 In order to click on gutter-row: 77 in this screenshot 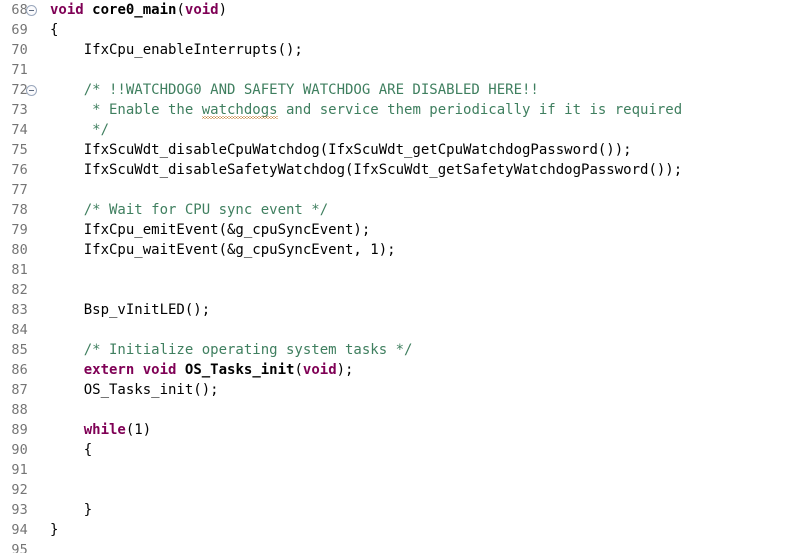, I will do `click(23, 190)`.